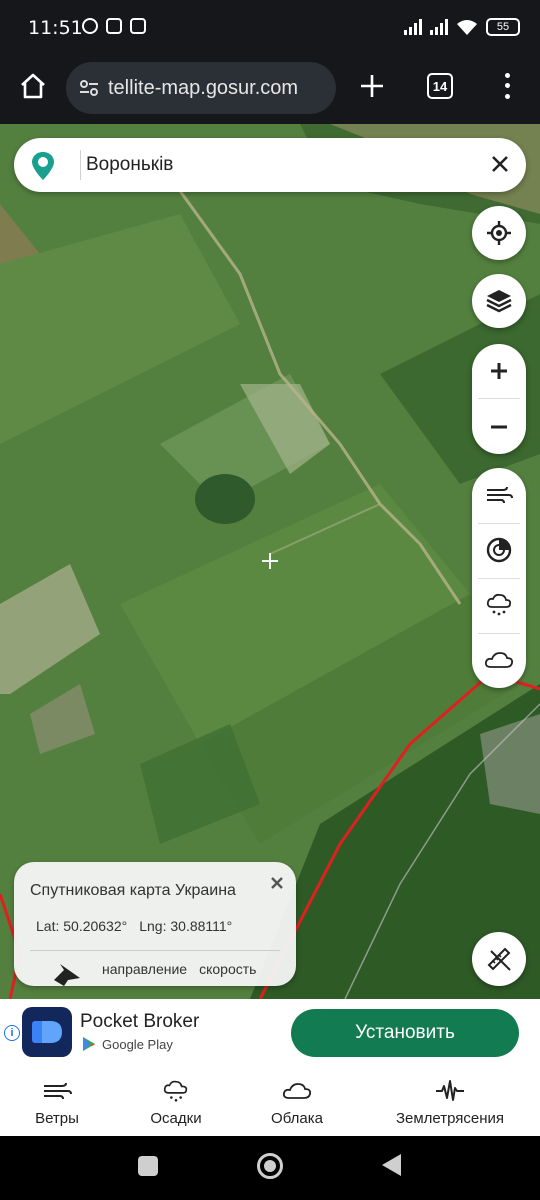 The width and height of the screenshot is (540, 1200). What do you see at coordinates (297, 1118) in the screenshot?
I see `tab-label: Облака` at bounding box center [297, 1118].